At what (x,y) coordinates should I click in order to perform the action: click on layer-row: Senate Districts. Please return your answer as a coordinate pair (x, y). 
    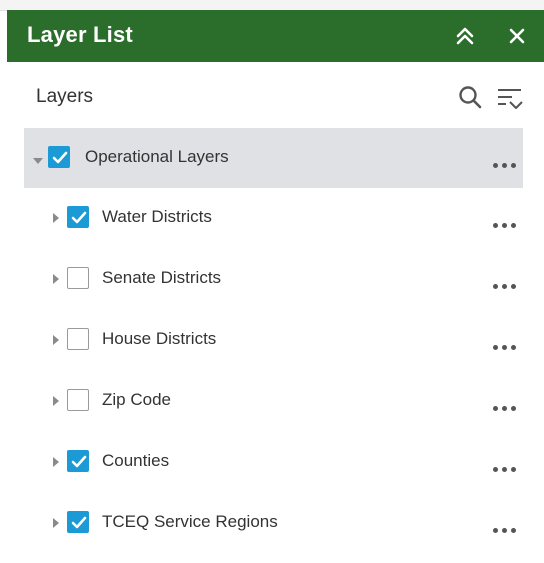
    Looking at the image, I should click on (275, 279).